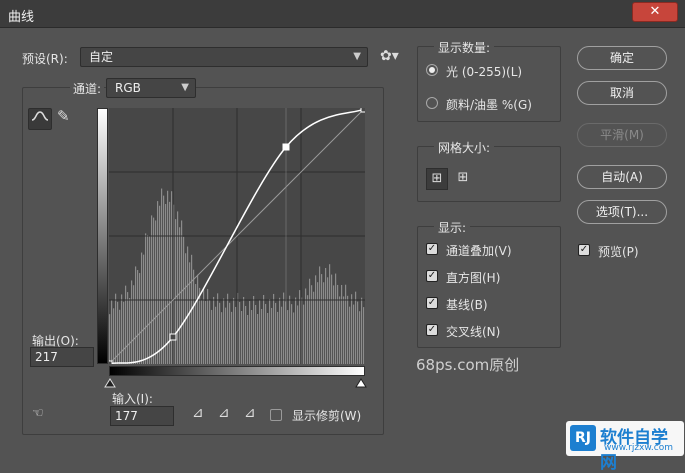 This screenshot has width=685, height=473. I want to click on channel-overlay-label: 通道叠加(V), so click(479, 251).